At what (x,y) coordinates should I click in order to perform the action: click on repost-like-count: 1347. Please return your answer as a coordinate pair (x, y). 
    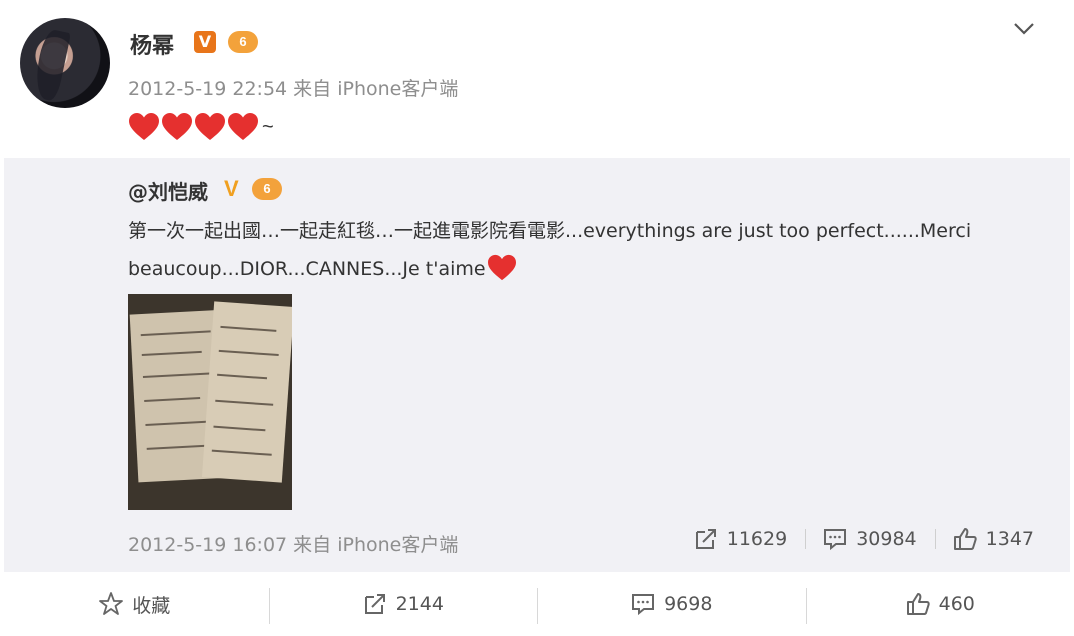
    Looking at the image, I should click on (1009, 539).